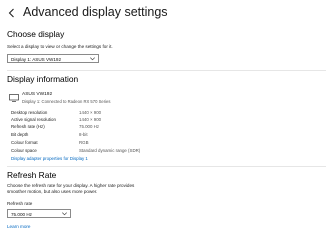 Image resolution: width=332 pixels, height=240 pixels. What do you see at coordinates (37, 94) in the screenshot?
I see `monitor-name: ASUS VW192` at bounding box center [37, 94].